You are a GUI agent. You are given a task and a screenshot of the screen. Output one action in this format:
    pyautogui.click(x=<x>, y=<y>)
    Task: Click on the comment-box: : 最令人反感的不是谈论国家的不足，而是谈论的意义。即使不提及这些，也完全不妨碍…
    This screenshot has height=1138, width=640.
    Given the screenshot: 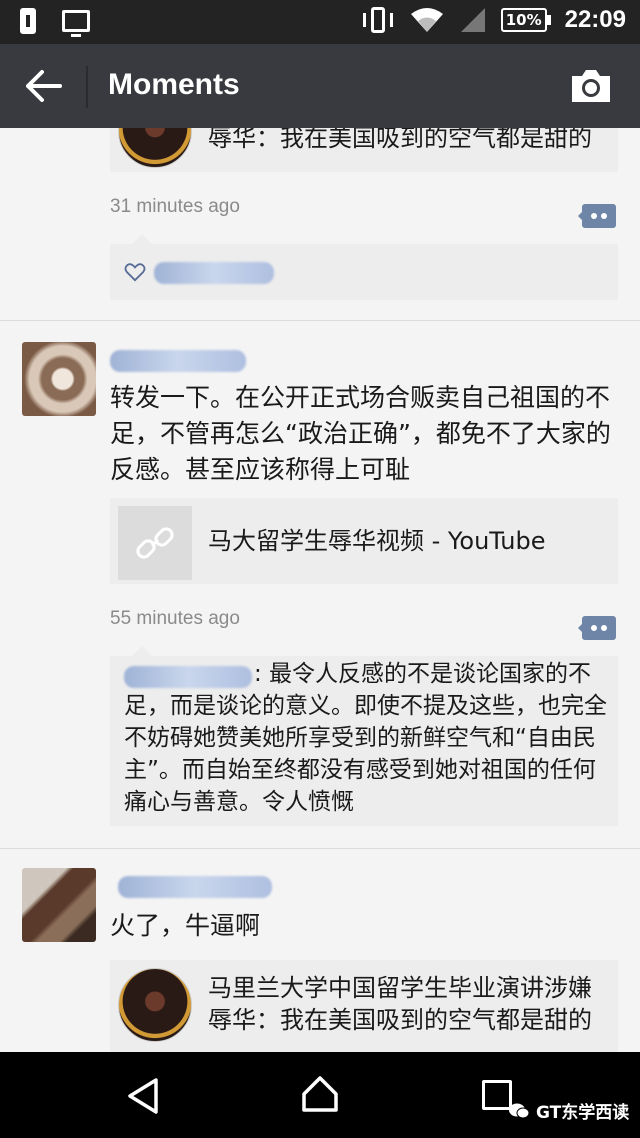 What is the action you would take?
    pyautogui.click(x=364, y=736)
    